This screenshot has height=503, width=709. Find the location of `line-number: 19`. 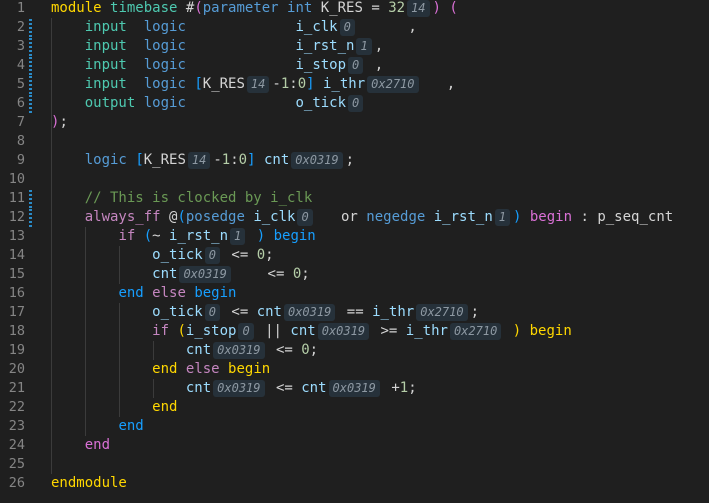

line-number: 19 is located at coordinates (16, 349).